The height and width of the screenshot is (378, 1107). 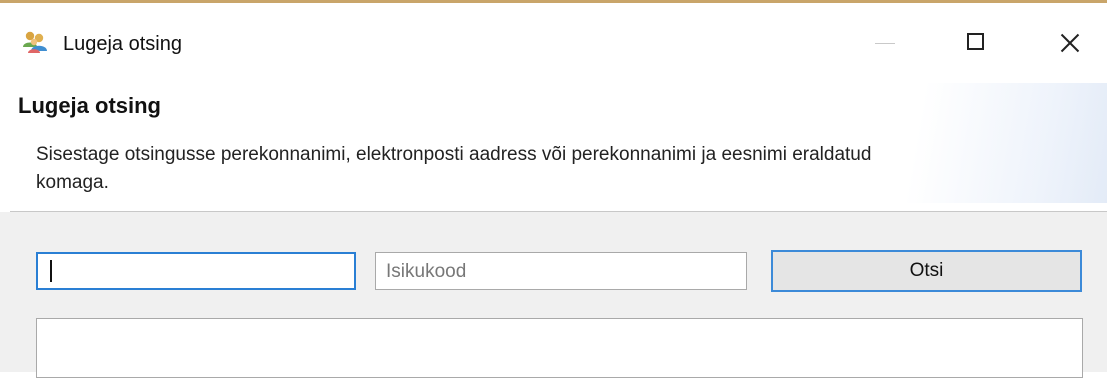 I want to click on id-code-placeholder: Isikukood, so click(x=426, y=271).